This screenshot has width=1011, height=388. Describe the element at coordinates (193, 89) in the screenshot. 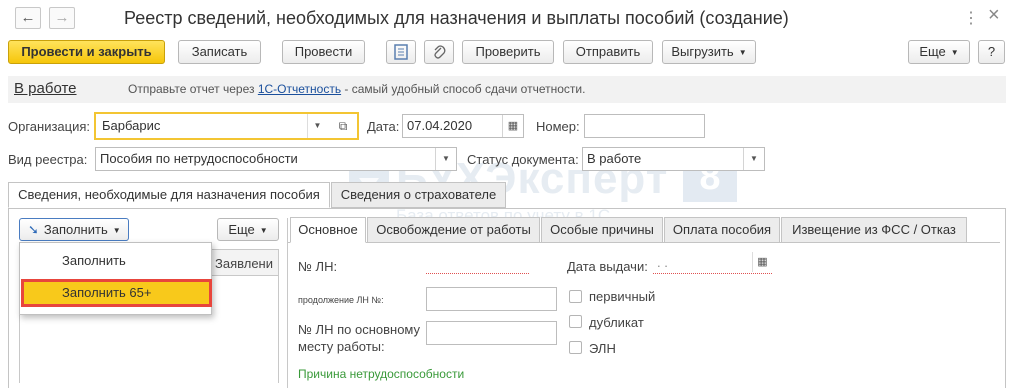

I see `status-prefix: Отправьте отчет через` at that location.